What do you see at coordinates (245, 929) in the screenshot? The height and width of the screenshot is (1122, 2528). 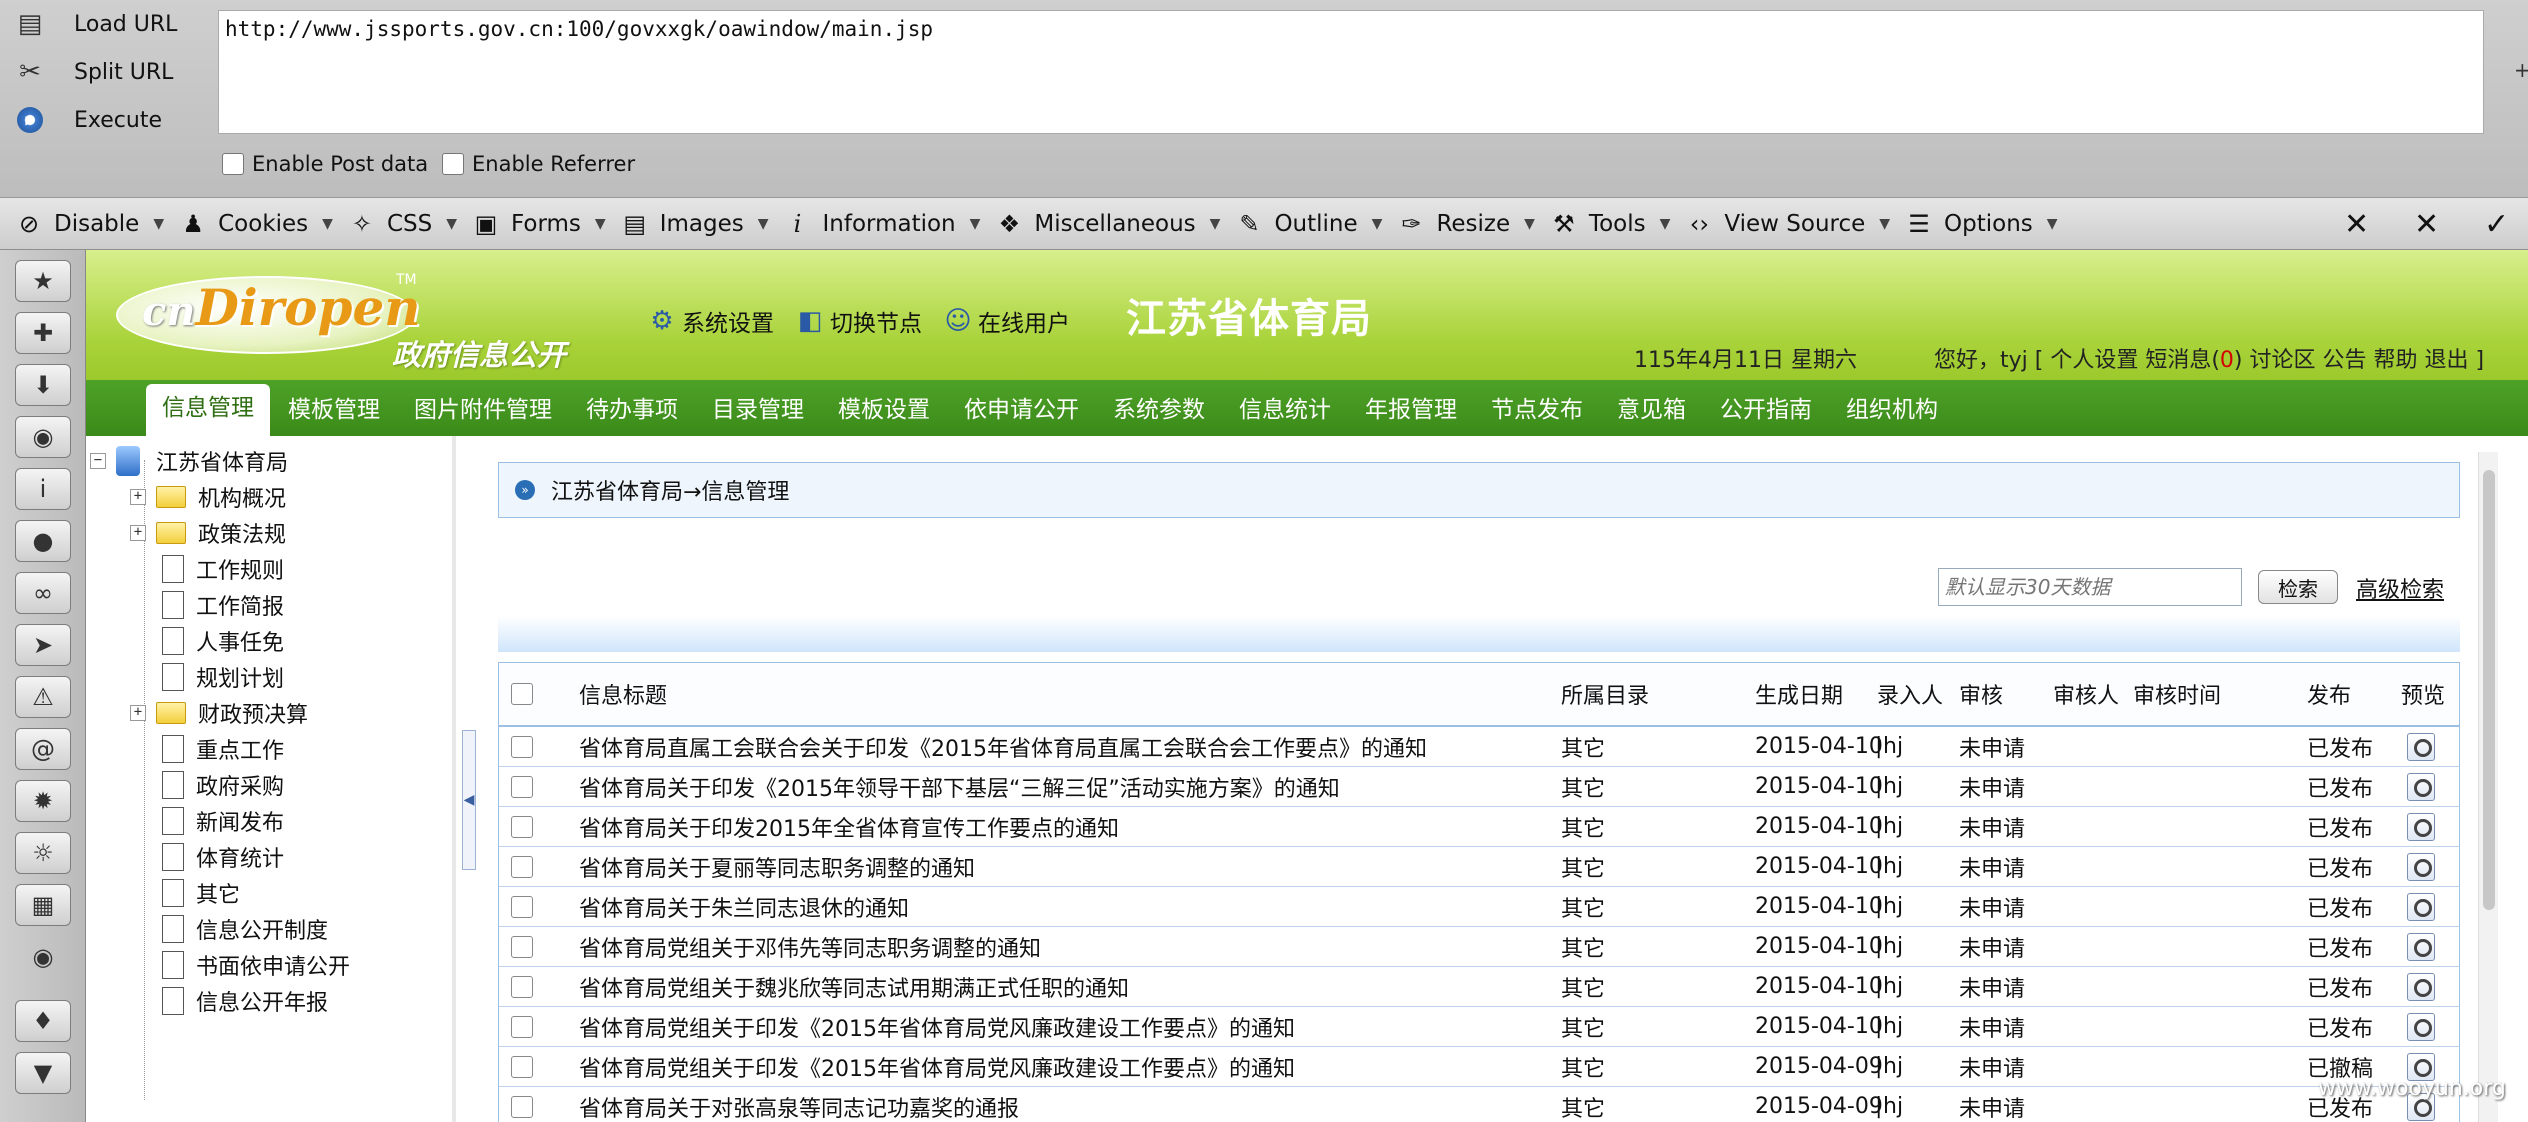 I see `tree-item: 信息公开制度` at bounding box center [245, 929].